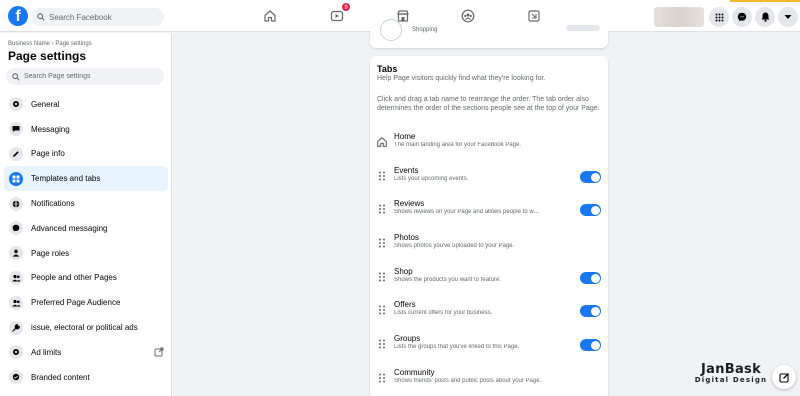  What do you see at coordinates (387, 69) in the screenshot?
I see `tabs-title: Tabs` at bounding box center [387, 69].